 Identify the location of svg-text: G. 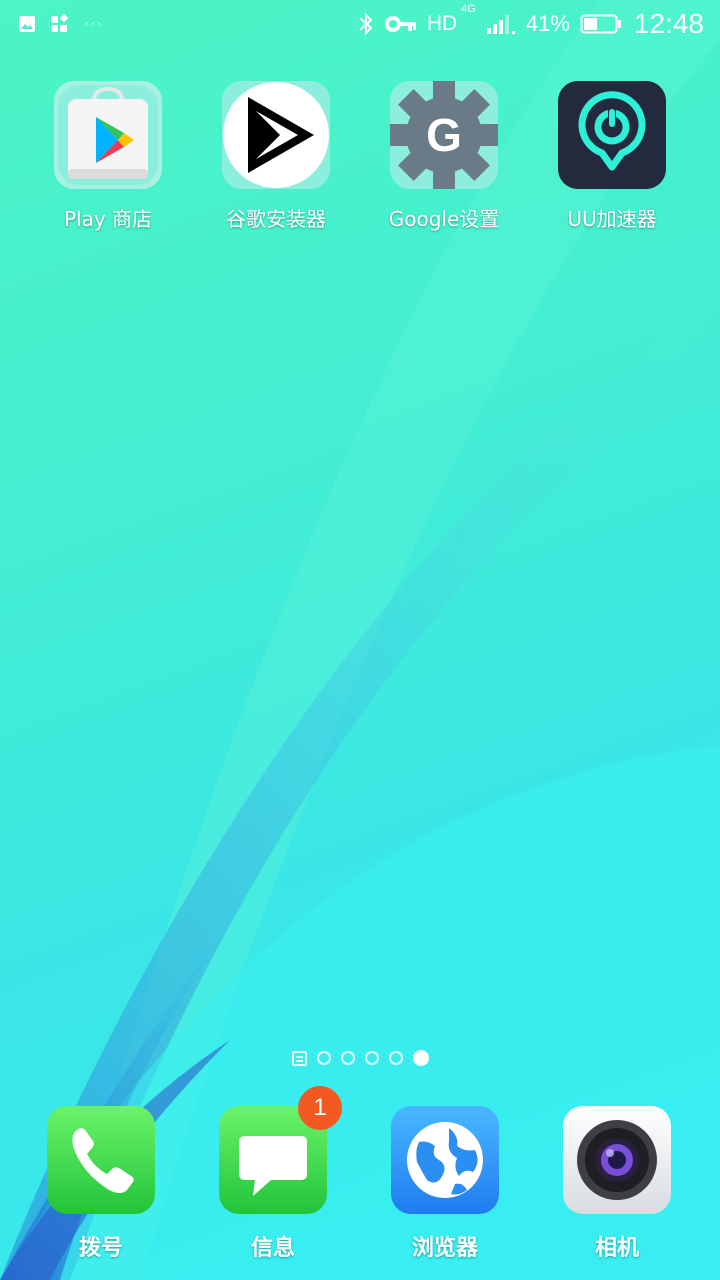
(444, 135).